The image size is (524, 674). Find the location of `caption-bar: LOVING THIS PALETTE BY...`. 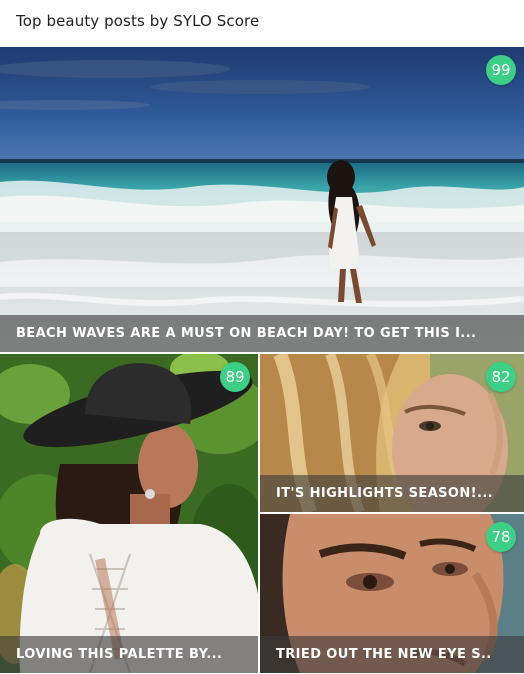

caption-bar: LOVING THIS PALETTE BY... is located at coordinates (129, 654).